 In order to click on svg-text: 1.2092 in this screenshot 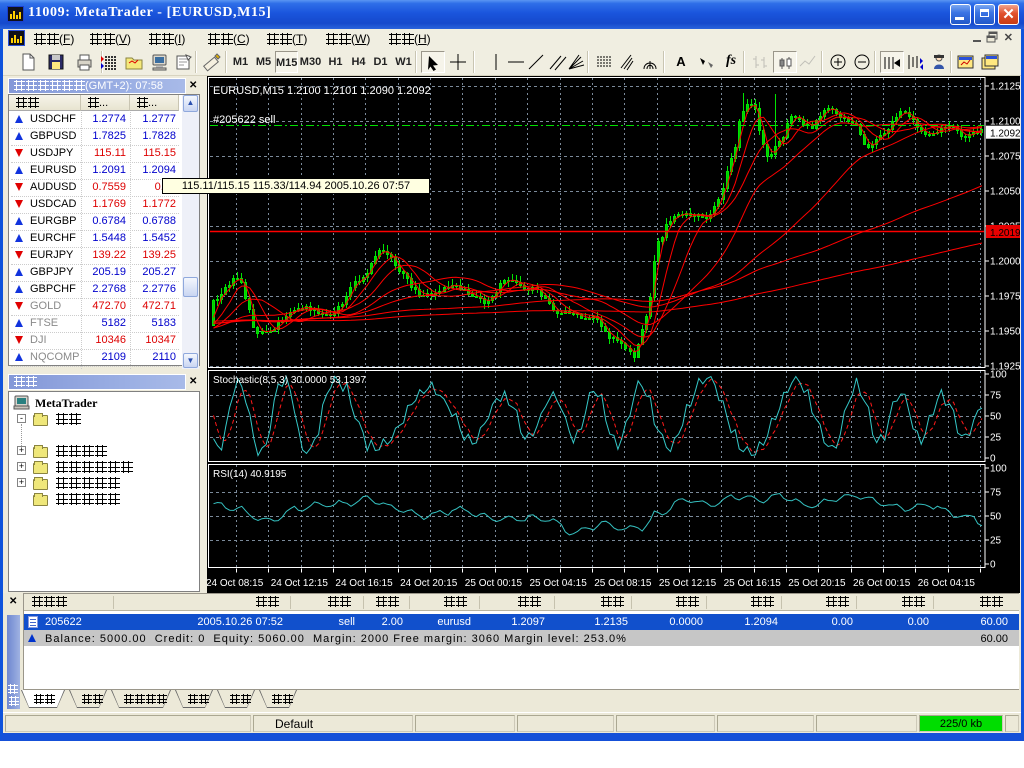, I will do `click(1005, 134)`.